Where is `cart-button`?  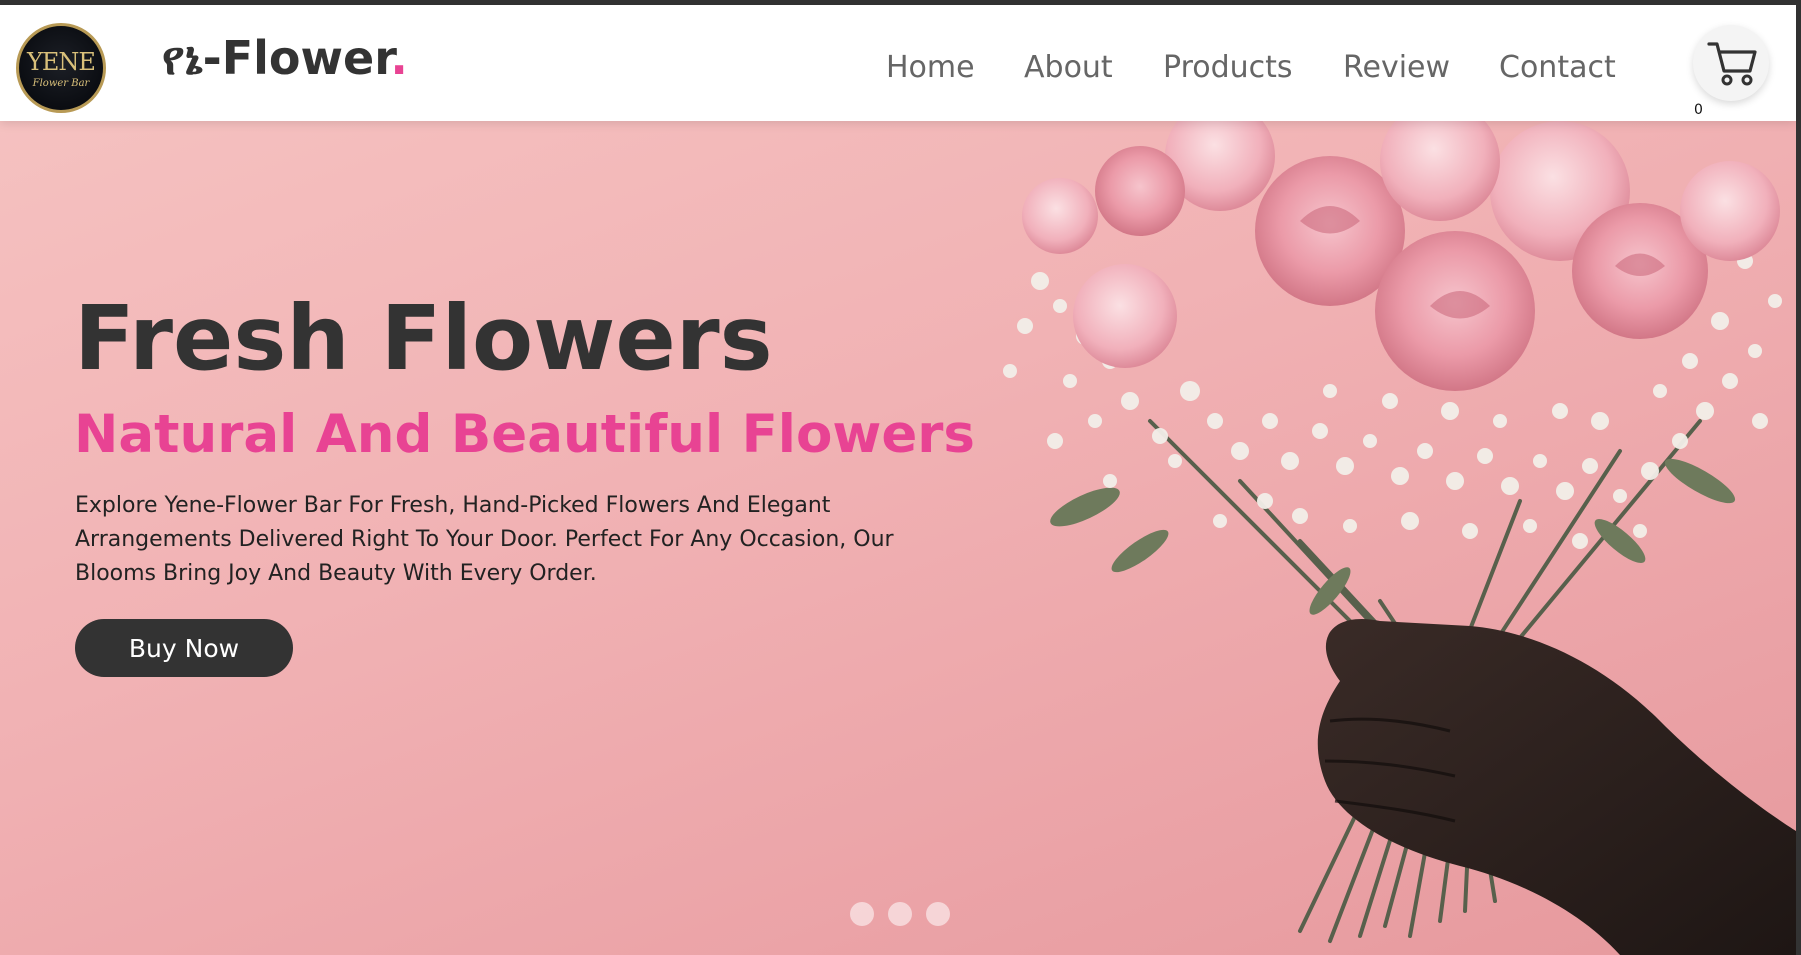
cart-button is located at coordinates (1731, 63).